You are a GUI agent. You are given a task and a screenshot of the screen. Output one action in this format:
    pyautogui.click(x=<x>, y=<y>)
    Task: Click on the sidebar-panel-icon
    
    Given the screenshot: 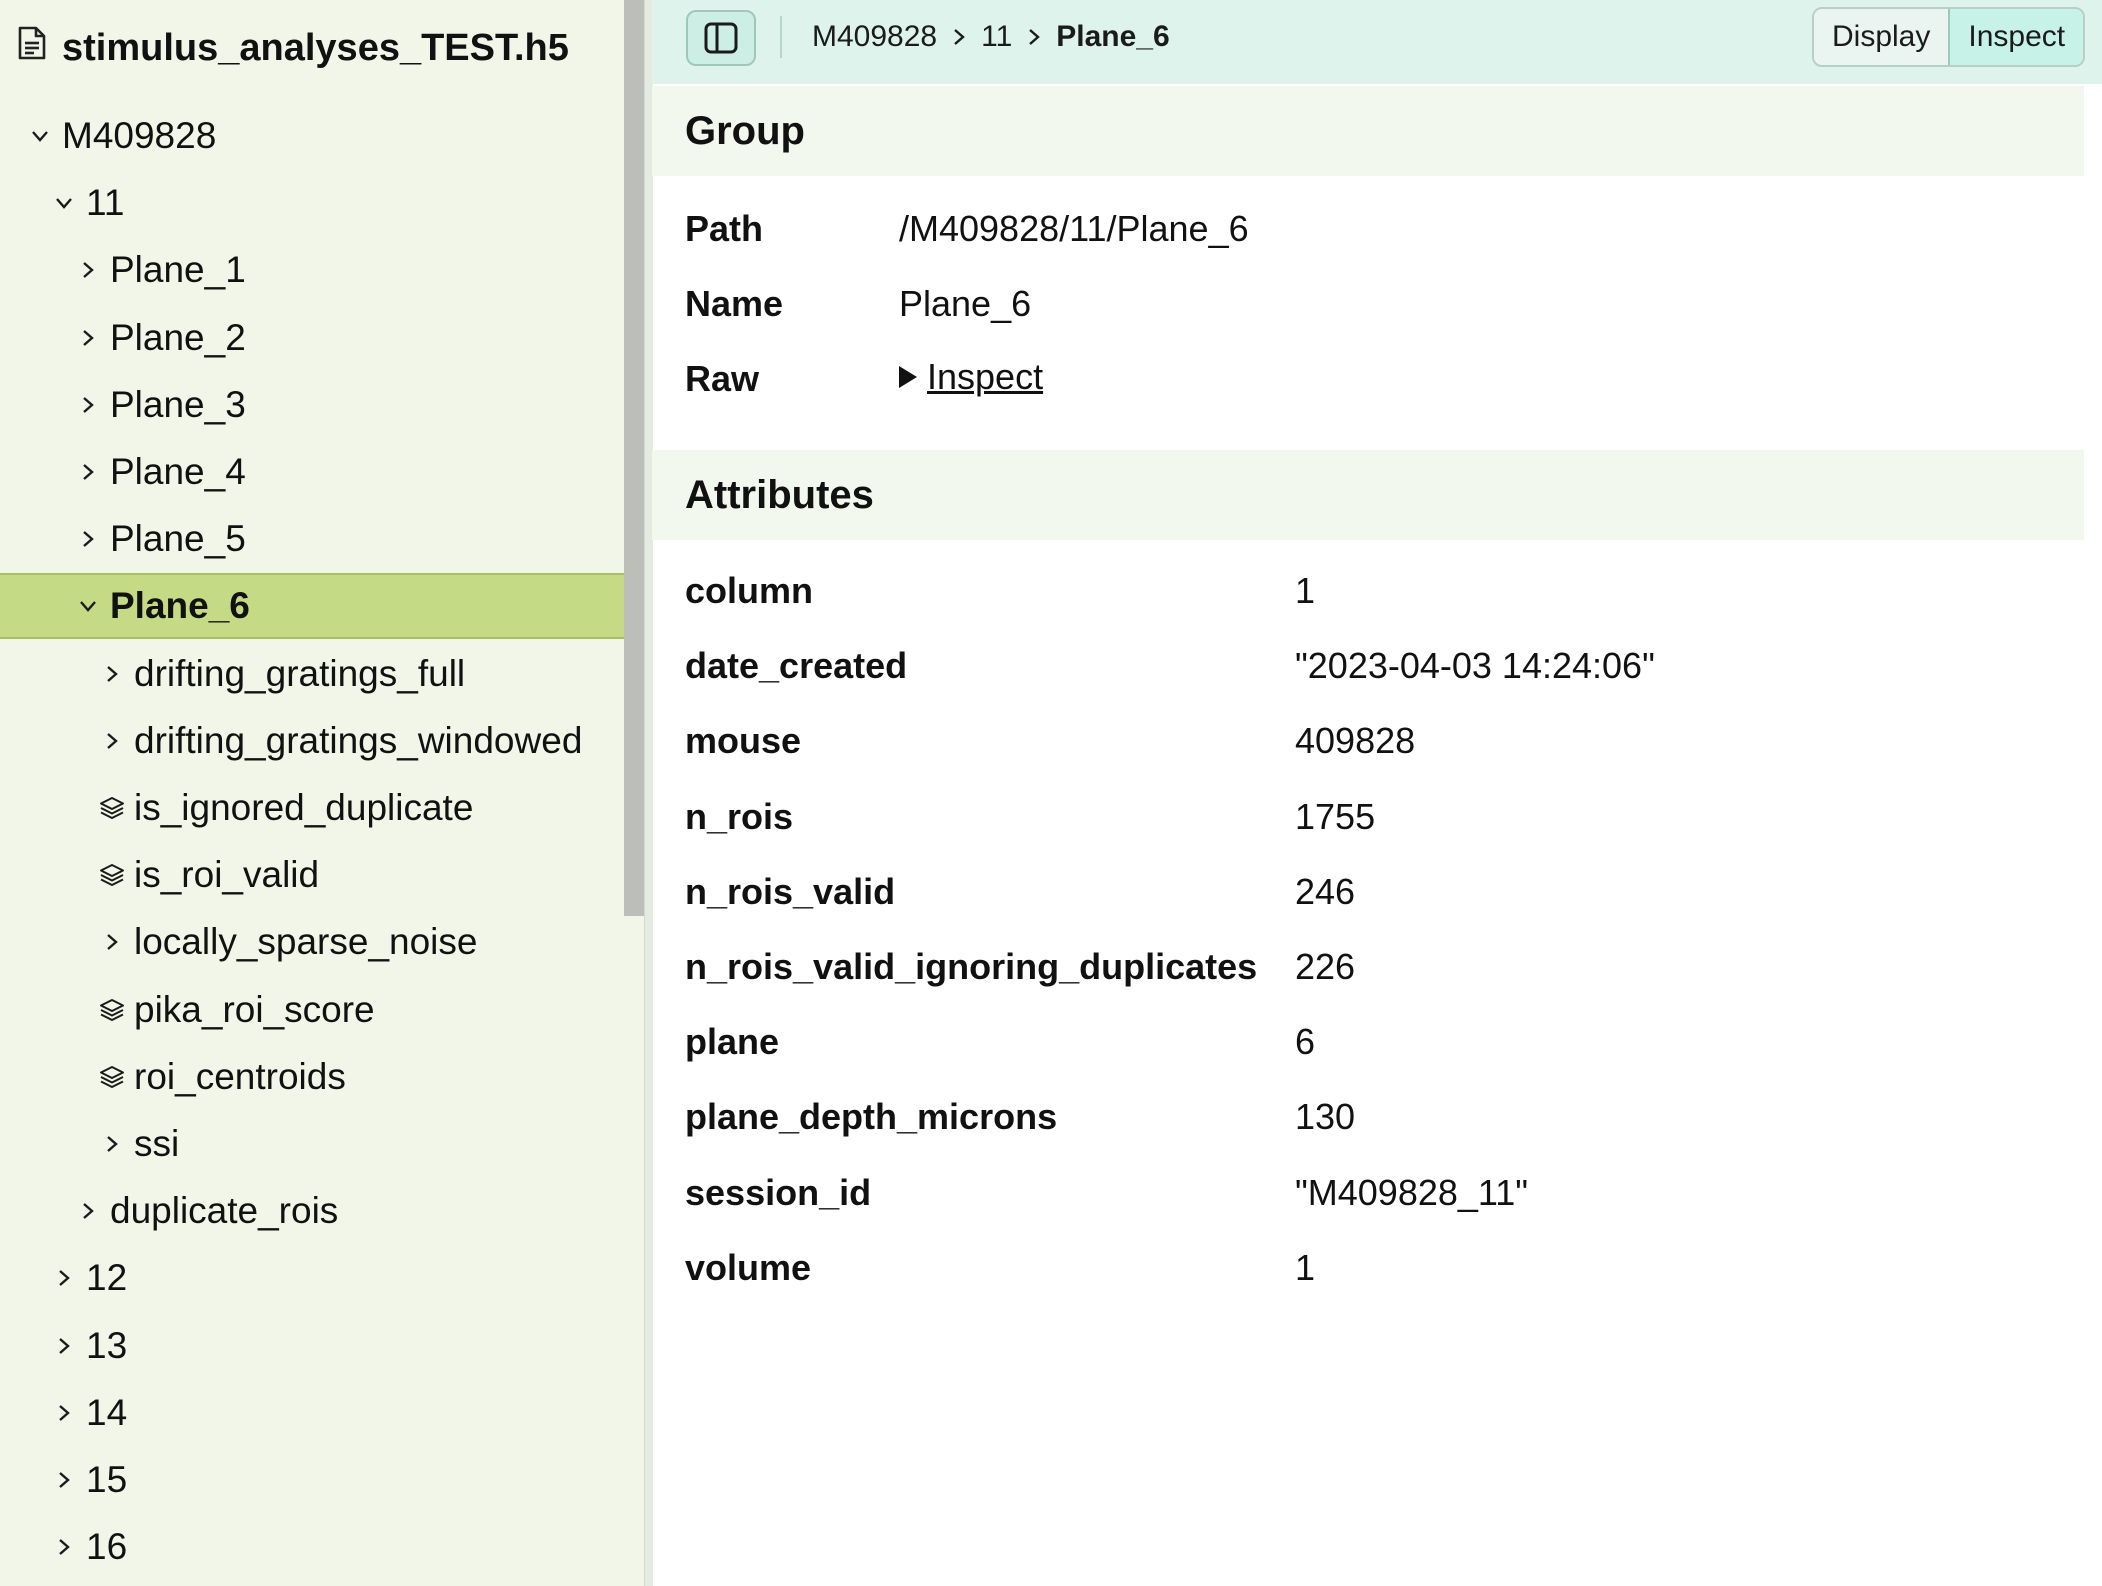 What is the action you would take?
    pyautogui.click(x=721, y=38)
    